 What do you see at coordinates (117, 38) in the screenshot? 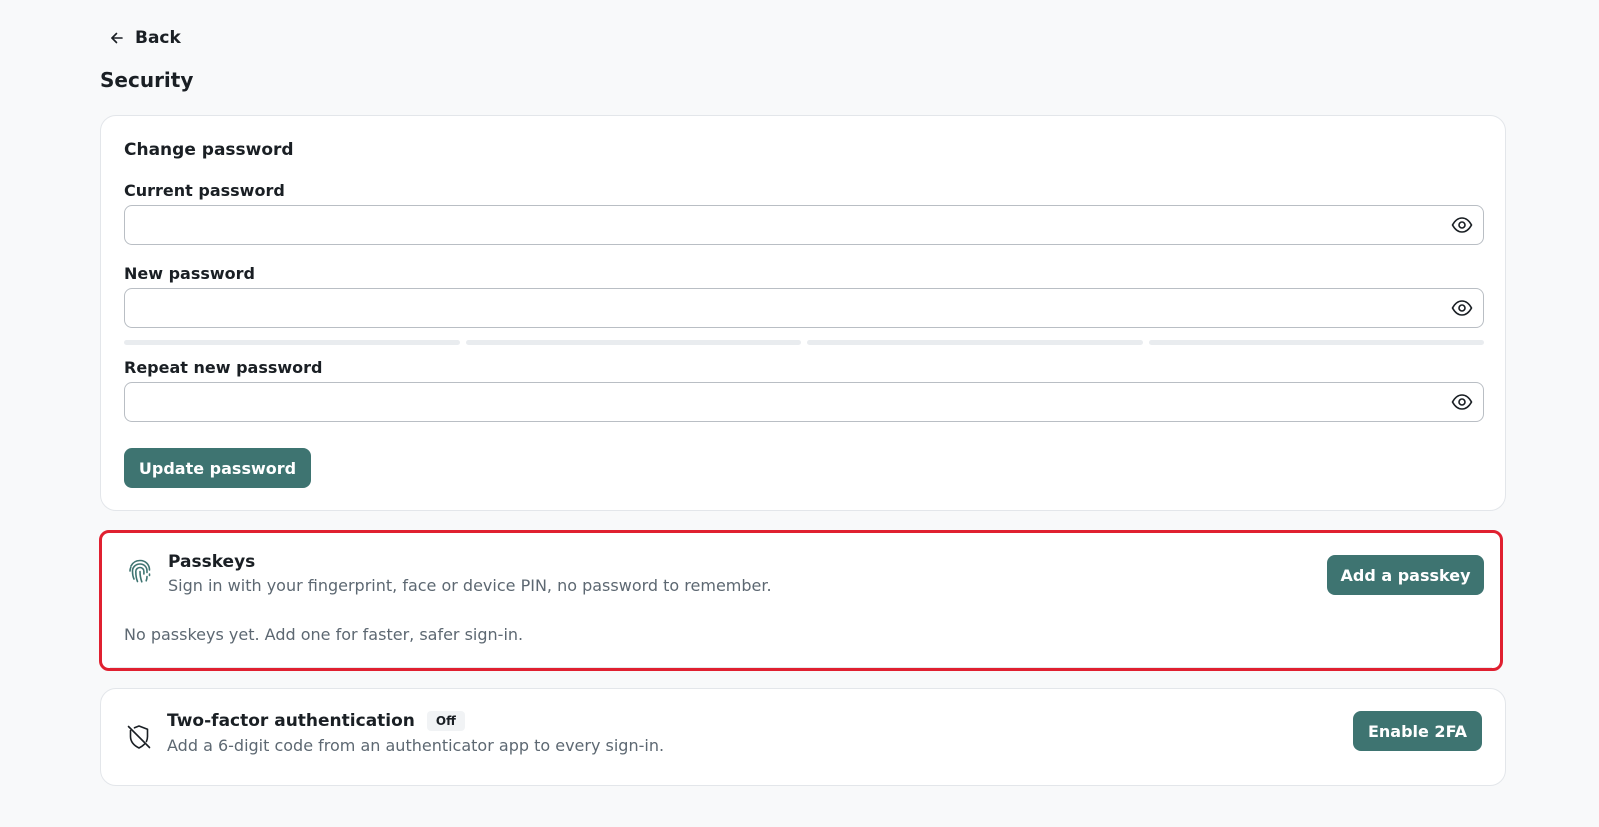
I see `arrow-left-icon` at bounding box center [117, 38].